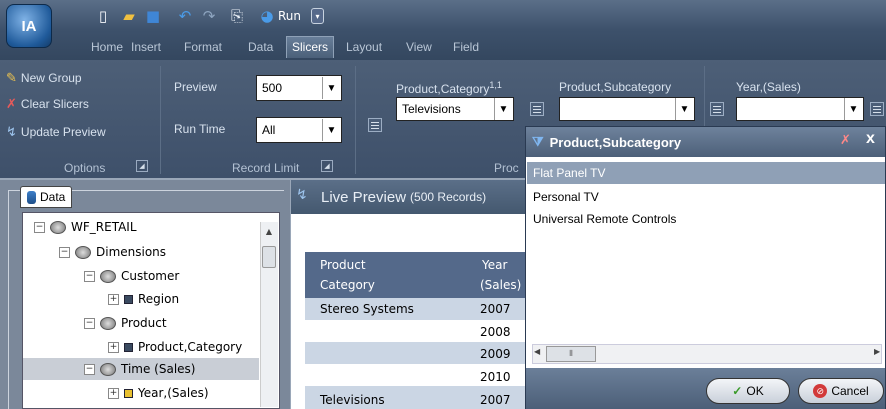 The image size is (886, 409). I want to click on year-sales-slicer-next-options-icon, so click(877, 109).